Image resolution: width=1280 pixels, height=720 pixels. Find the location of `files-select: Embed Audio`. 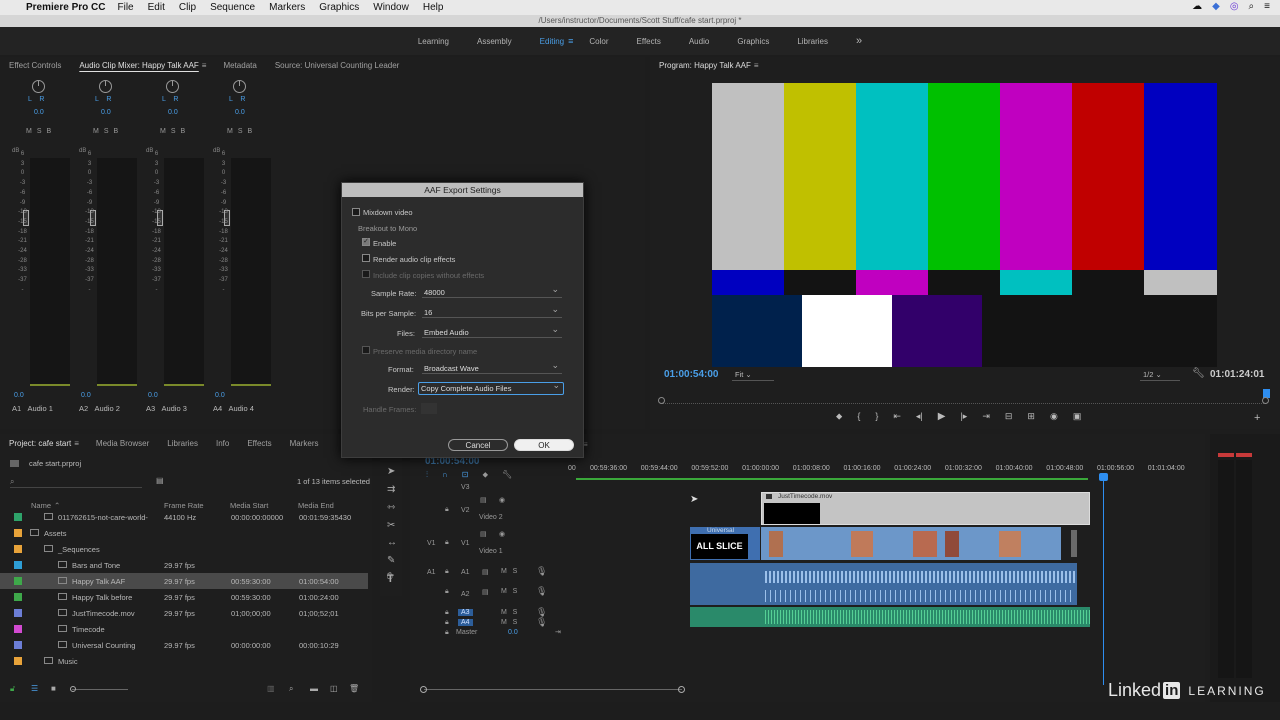

files-select: Embed Audio is located at coordinates (492, 331).